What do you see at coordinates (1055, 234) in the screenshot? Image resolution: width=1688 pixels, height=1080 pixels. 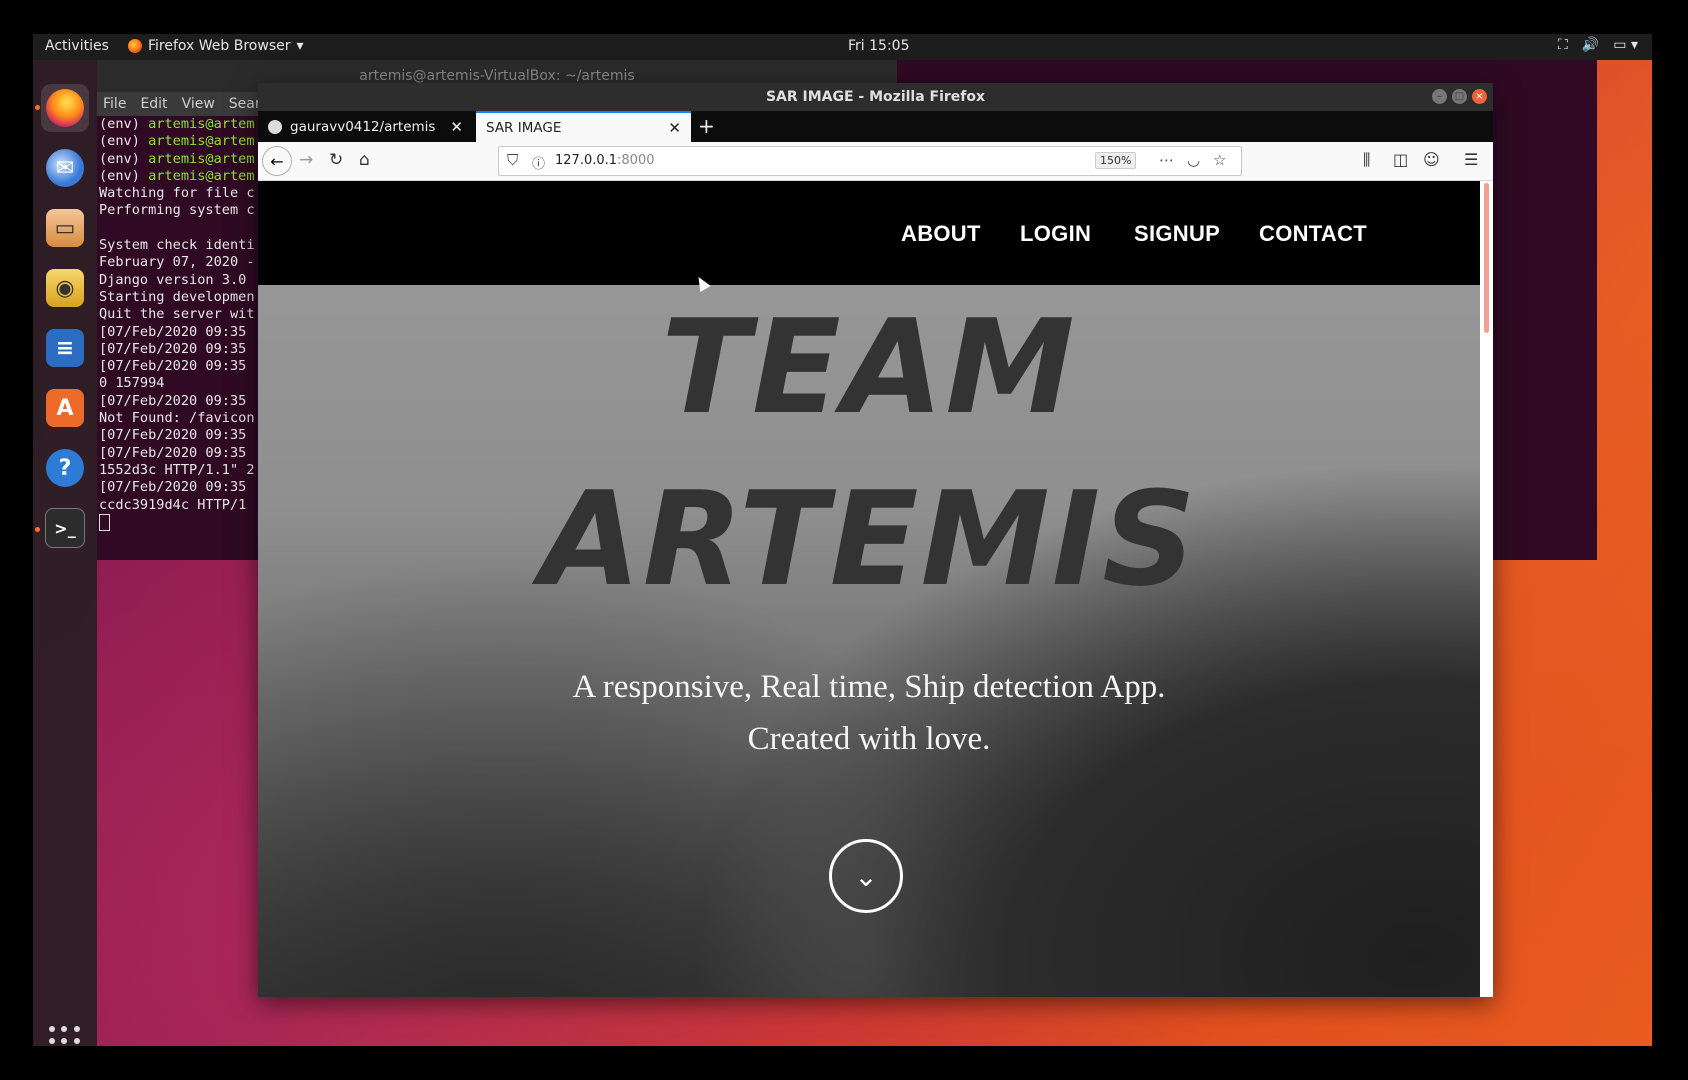 I see `nav-login: LOGIN` at bounding box center [1055, 234].